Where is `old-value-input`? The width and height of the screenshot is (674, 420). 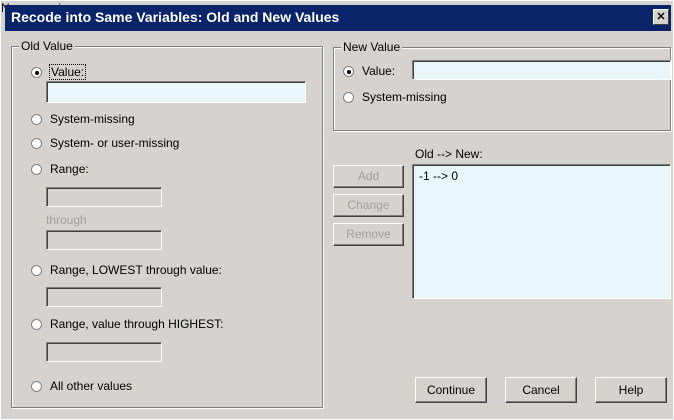 old-value-input is located at coordinates (176, 92).